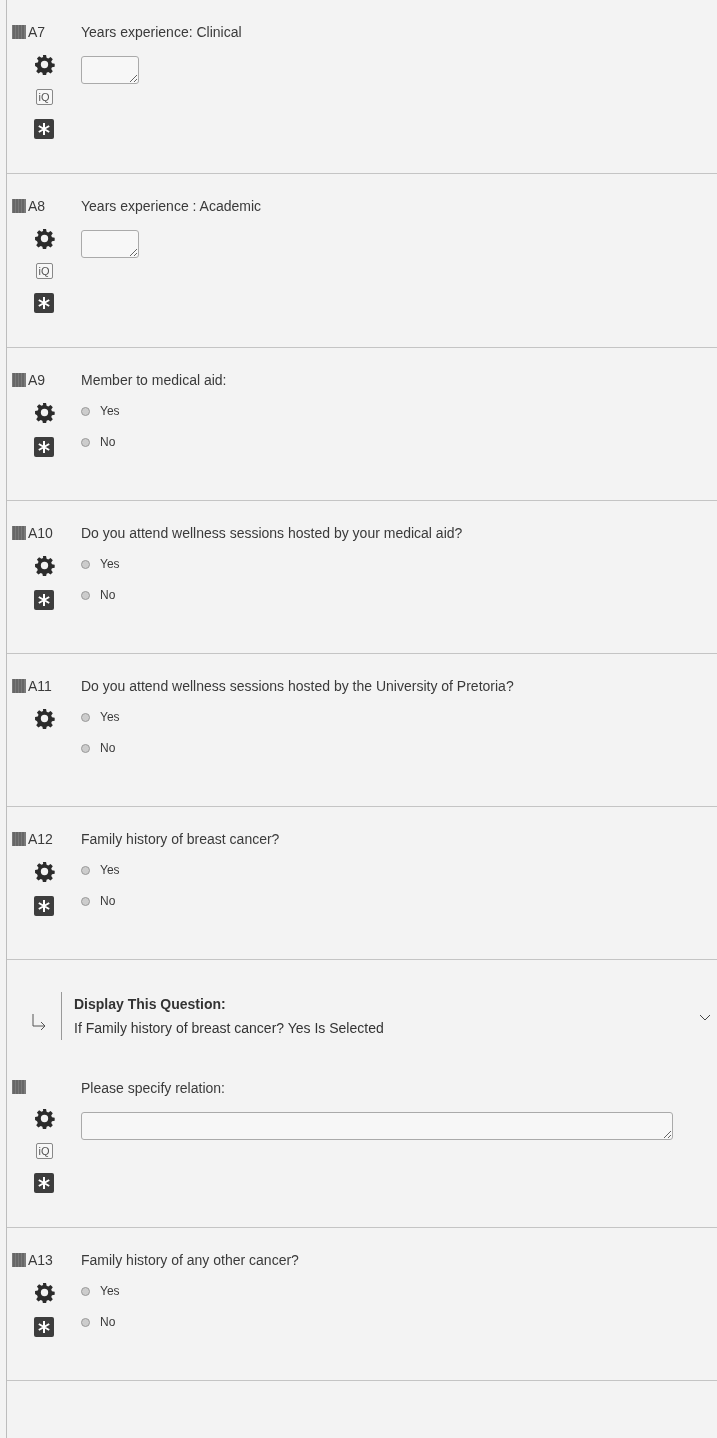  What do you see at coordinates (154, 380) in the screenshot?
I see `question-text: Member to medical aid:` at bounding box center [154, 380].